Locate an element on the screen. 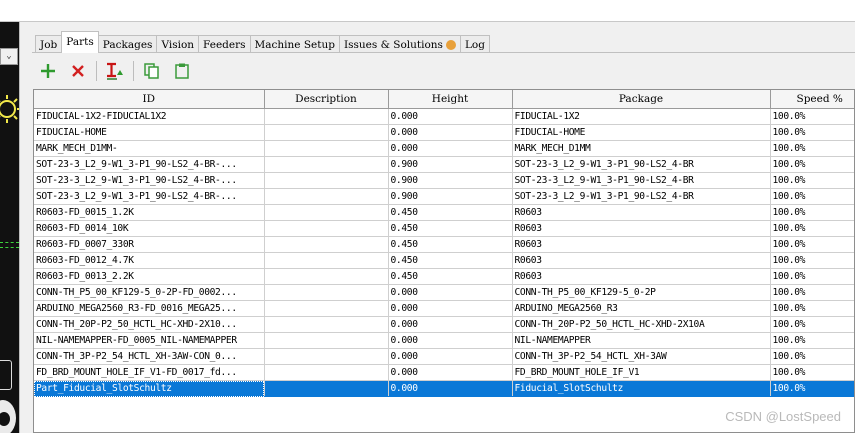 The height and width of the screenshot is (433, 855). table-cell-package: FD_BRD_MOUNT_HOLE_IF_V1 is located at coordinates (641, 372).